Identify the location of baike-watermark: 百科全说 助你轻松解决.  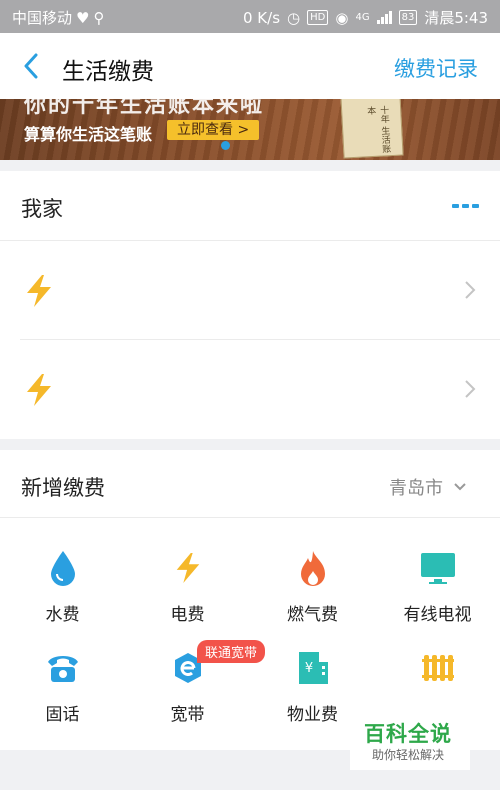
(410, 740).